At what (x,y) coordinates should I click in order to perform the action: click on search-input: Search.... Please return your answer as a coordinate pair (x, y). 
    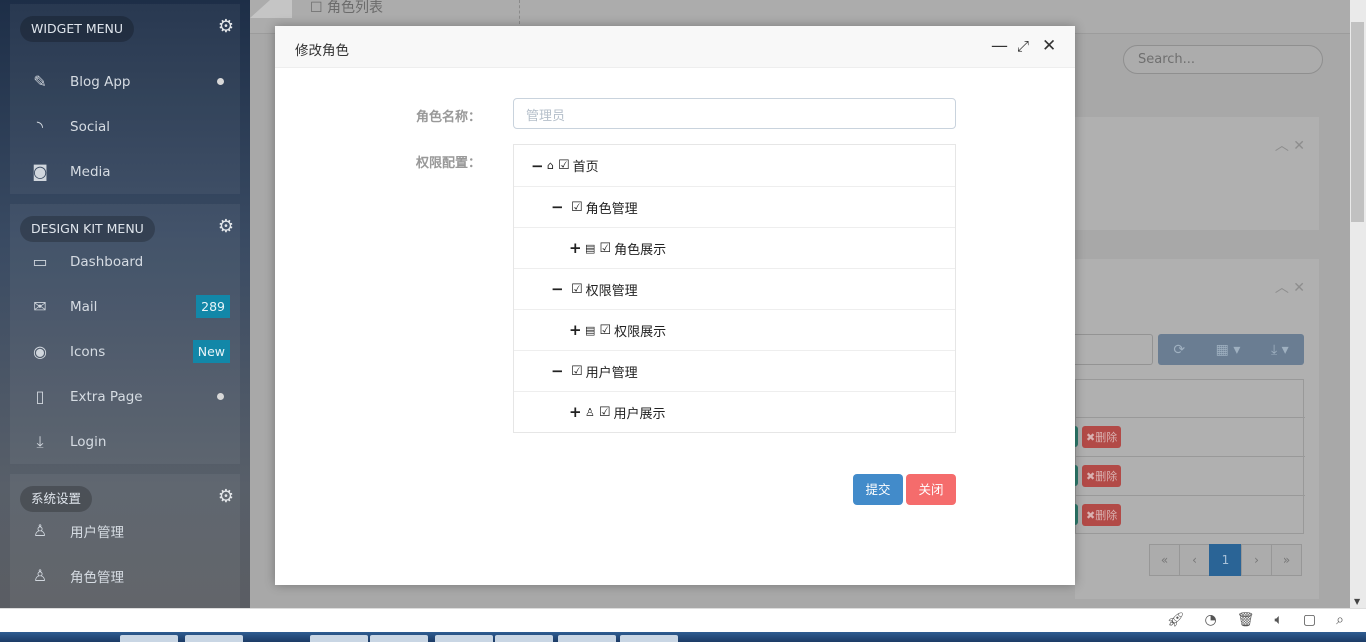
    Looking at the image, I should click on (1223, 59).